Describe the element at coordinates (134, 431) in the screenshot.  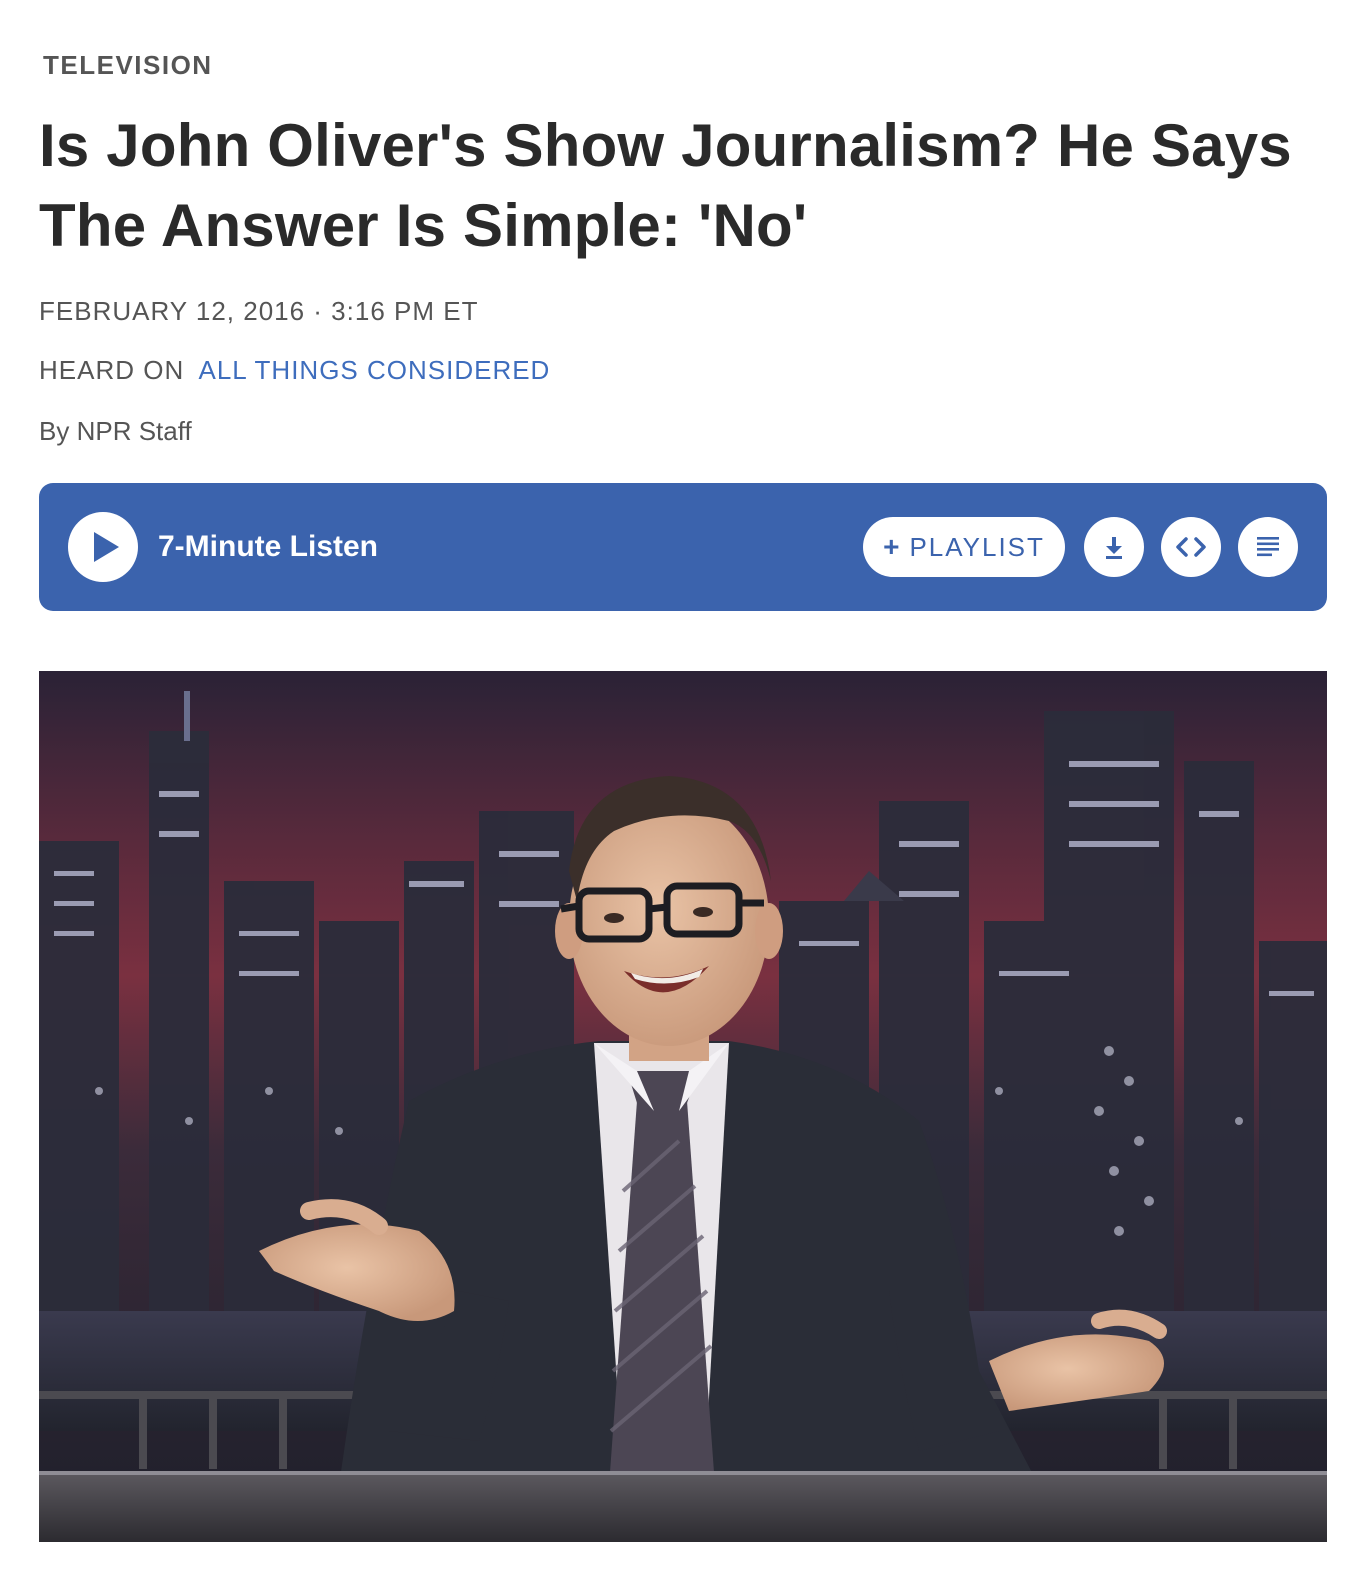
I see `author-link: NPR Staff` at that location.